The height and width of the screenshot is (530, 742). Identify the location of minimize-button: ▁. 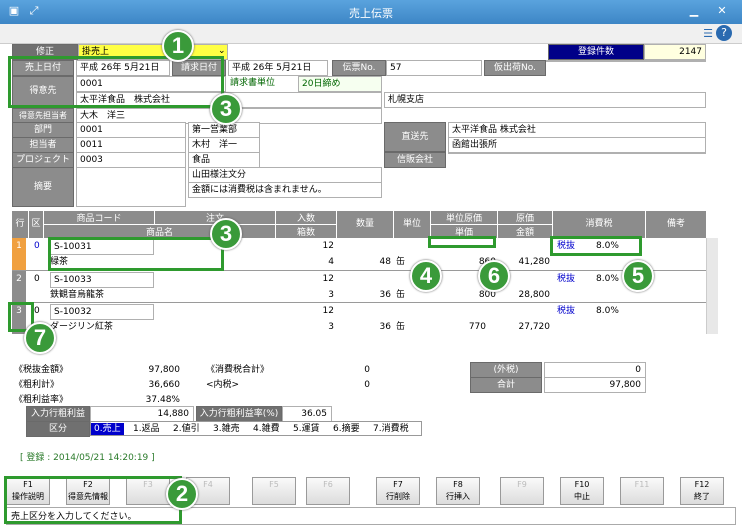
(694, 11).